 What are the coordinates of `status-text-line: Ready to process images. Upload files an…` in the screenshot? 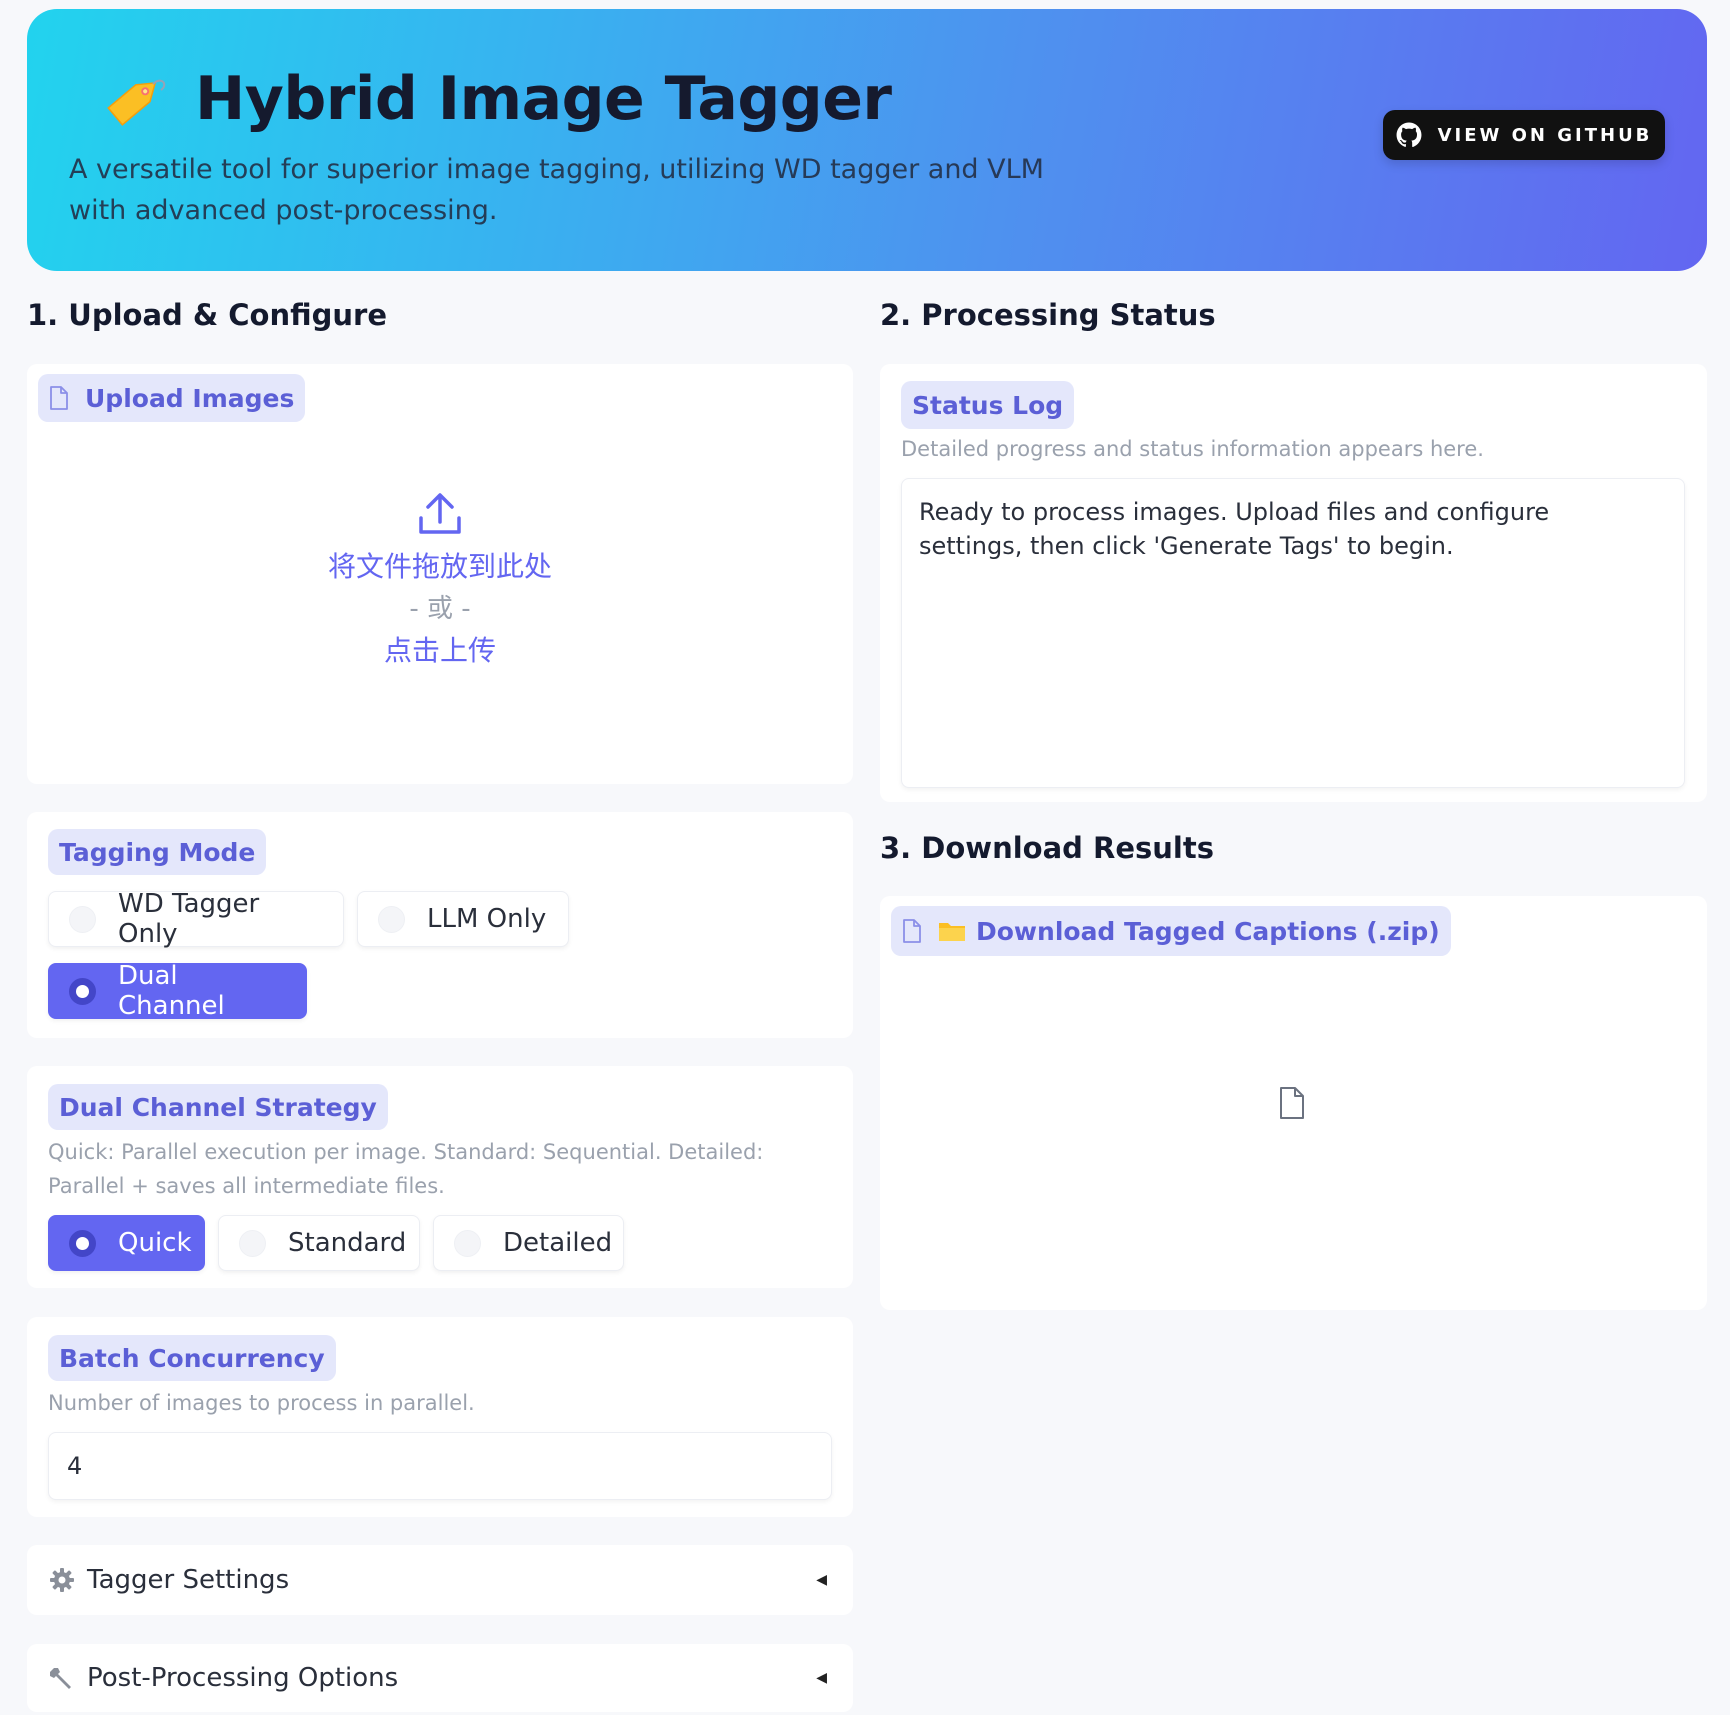 It's located at (1234, 512).